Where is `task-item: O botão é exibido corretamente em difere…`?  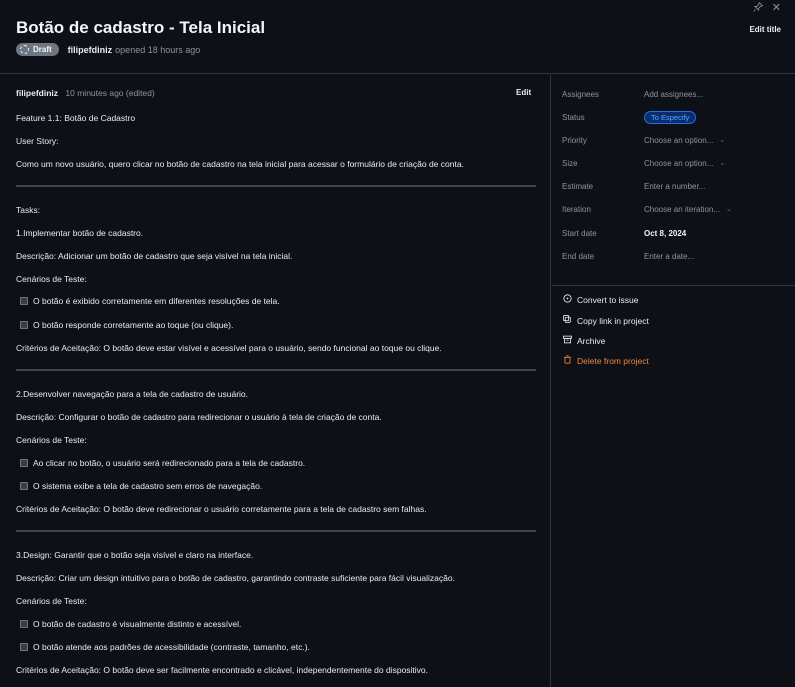
task-item: O botão é exibido corretamente em difere… is located at coordinates (150, 301).